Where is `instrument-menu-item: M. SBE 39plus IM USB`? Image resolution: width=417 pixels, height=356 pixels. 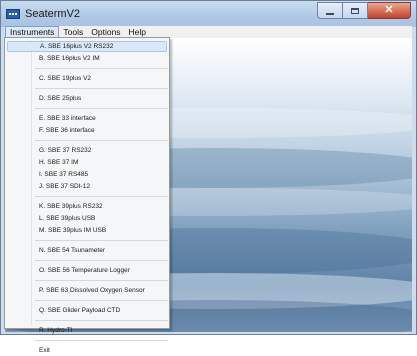 instrument-menu-item: M. SBE 39plus IM USB is located at coordinates (87, 230).